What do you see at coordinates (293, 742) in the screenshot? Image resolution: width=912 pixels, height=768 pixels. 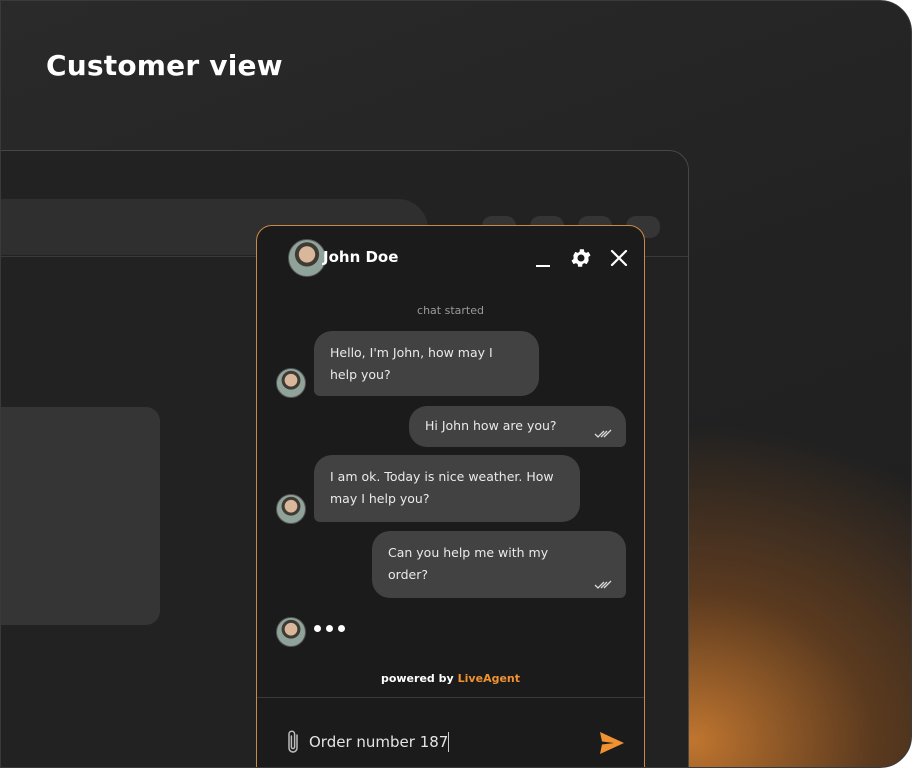 I see `paperclip-icon` at bounding box center [293, 742].